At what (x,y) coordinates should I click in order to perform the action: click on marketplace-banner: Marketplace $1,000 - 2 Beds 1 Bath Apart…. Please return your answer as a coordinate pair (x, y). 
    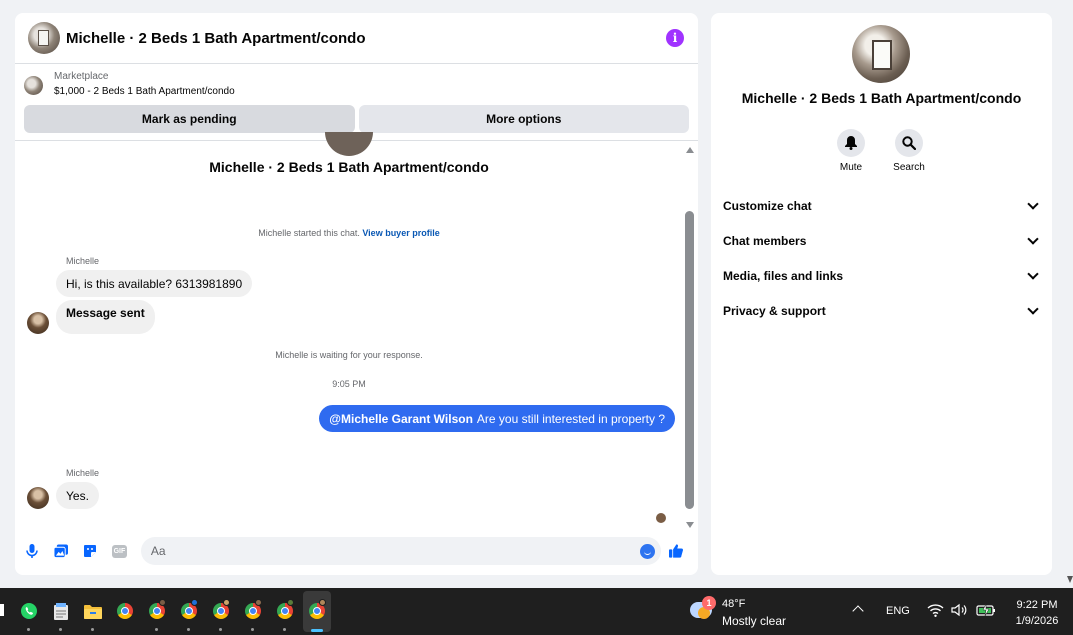
    Looking at the image, I should click on (356, 102).